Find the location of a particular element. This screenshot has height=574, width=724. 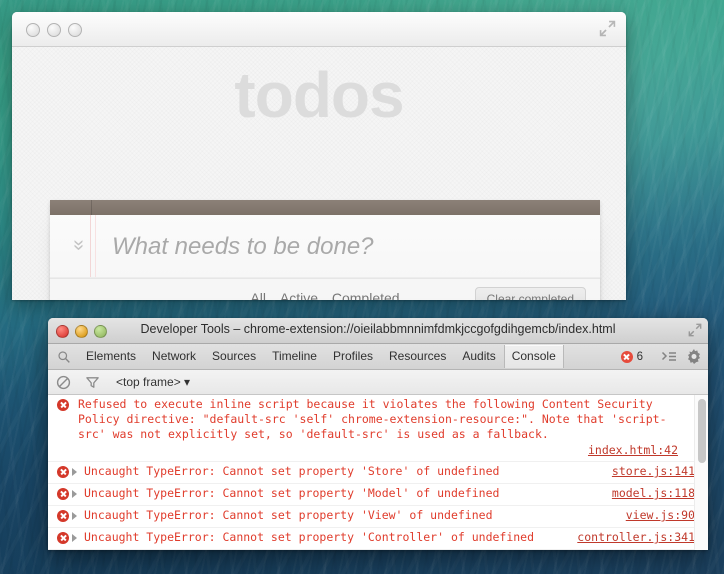

tab-resources: Resources is located at coordinates (417, 356).